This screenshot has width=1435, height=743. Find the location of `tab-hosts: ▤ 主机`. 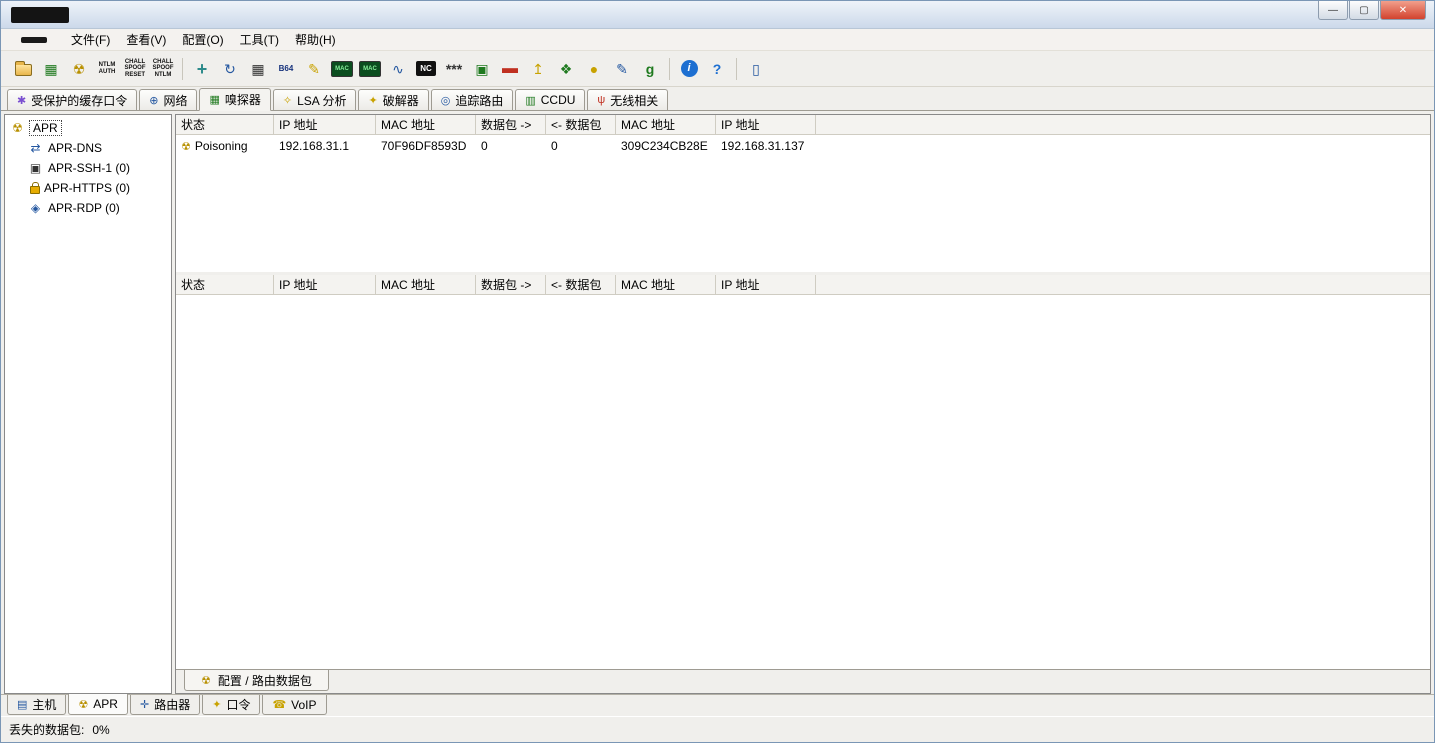

tab-hosts: ▤ 主机 is located at coordinates (37, 705).